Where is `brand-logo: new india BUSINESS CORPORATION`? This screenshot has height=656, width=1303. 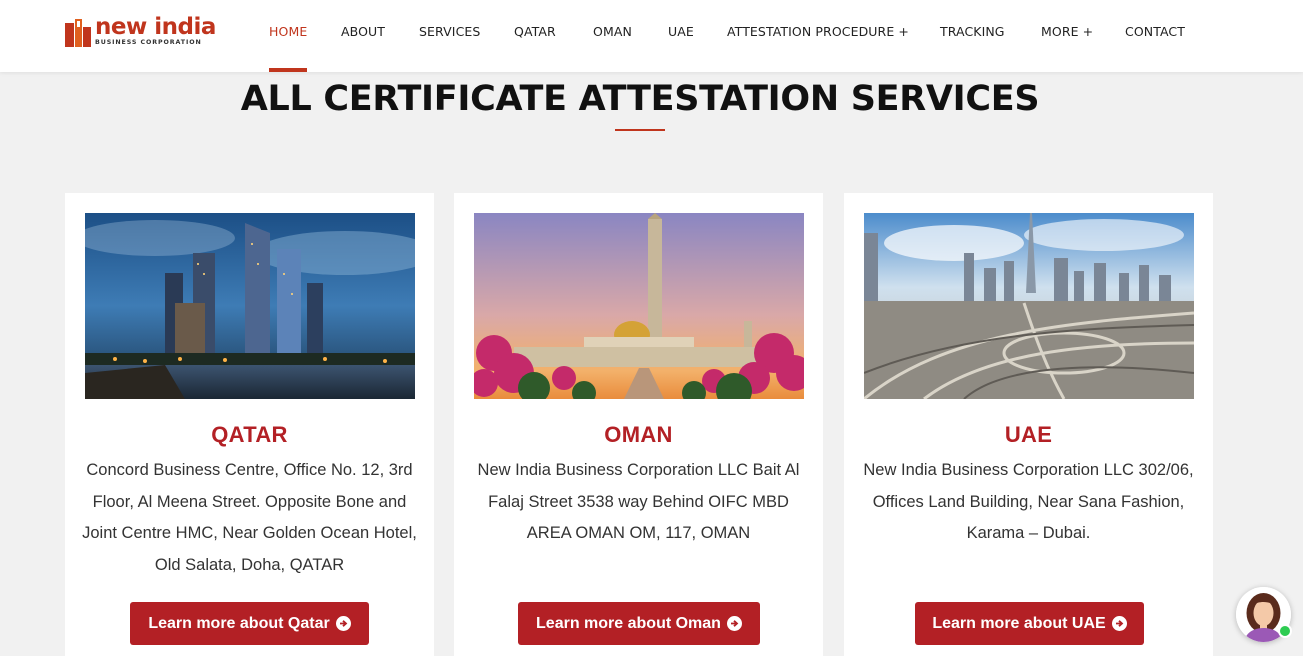
brand-logo: new india BUSINESS CORPORATION is located at coordinates (140, 31).